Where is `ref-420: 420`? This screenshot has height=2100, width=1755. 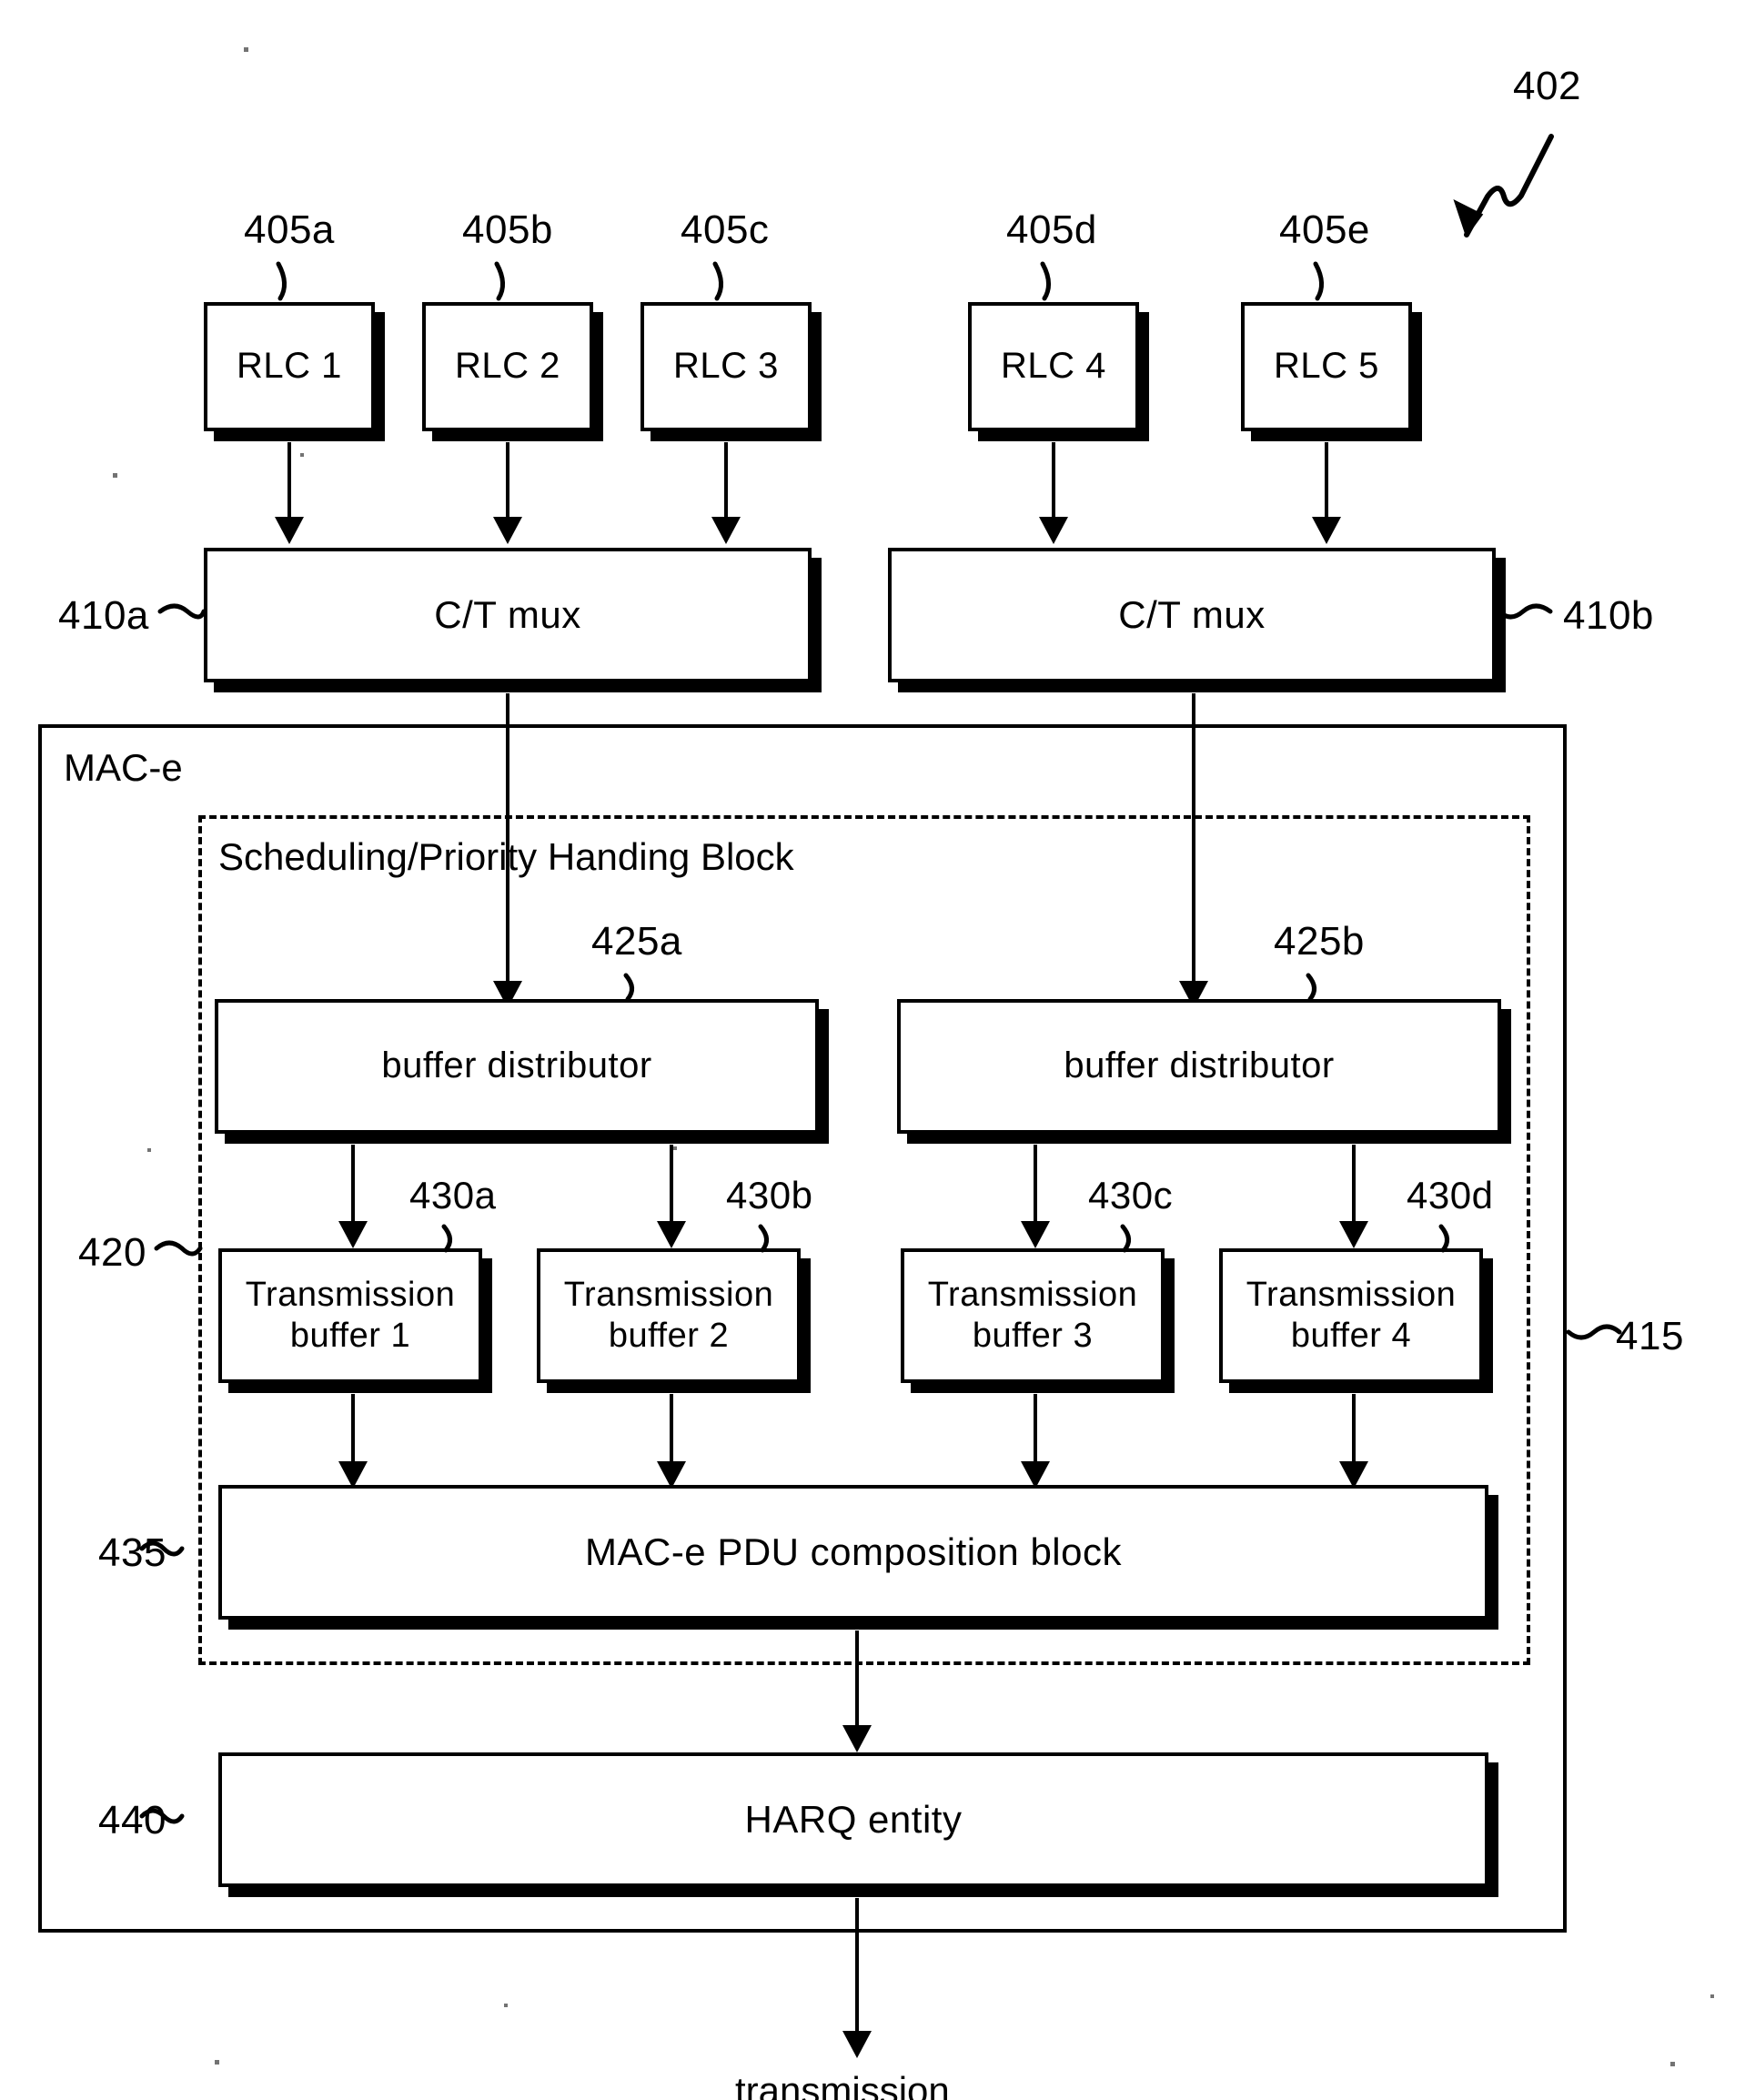
ref-420: 420 is located at coordinates (112, 1252).